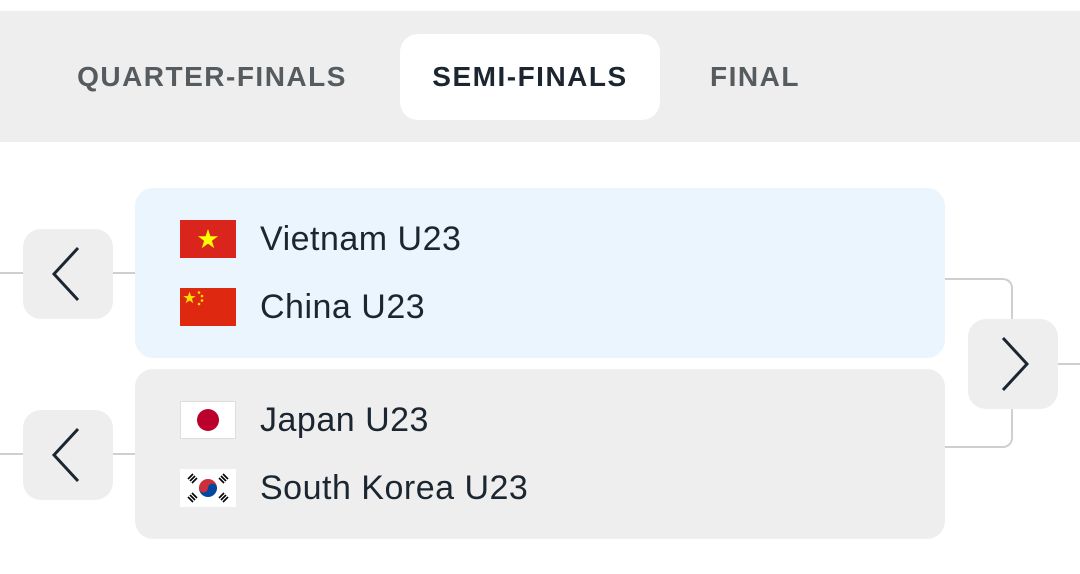 The image size is (1080, 574). I want to click on tab-quarter-finals: QUARTER-FINALS, so click(212, 77).